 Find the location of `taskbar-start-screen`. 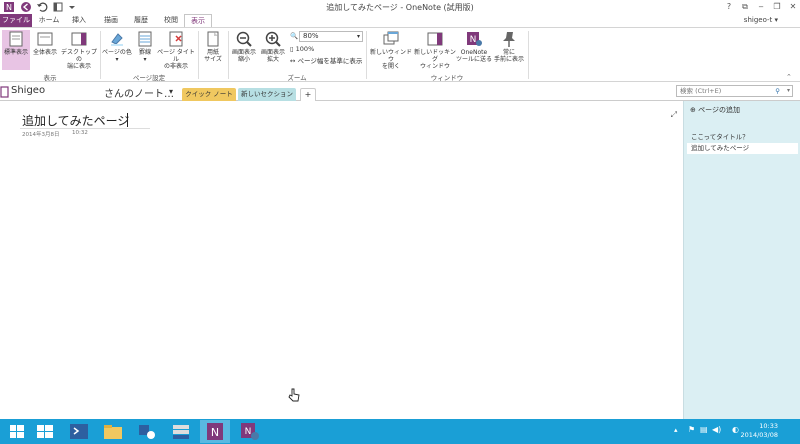

taskbar-start-screen is located at coordinates (45, 431).